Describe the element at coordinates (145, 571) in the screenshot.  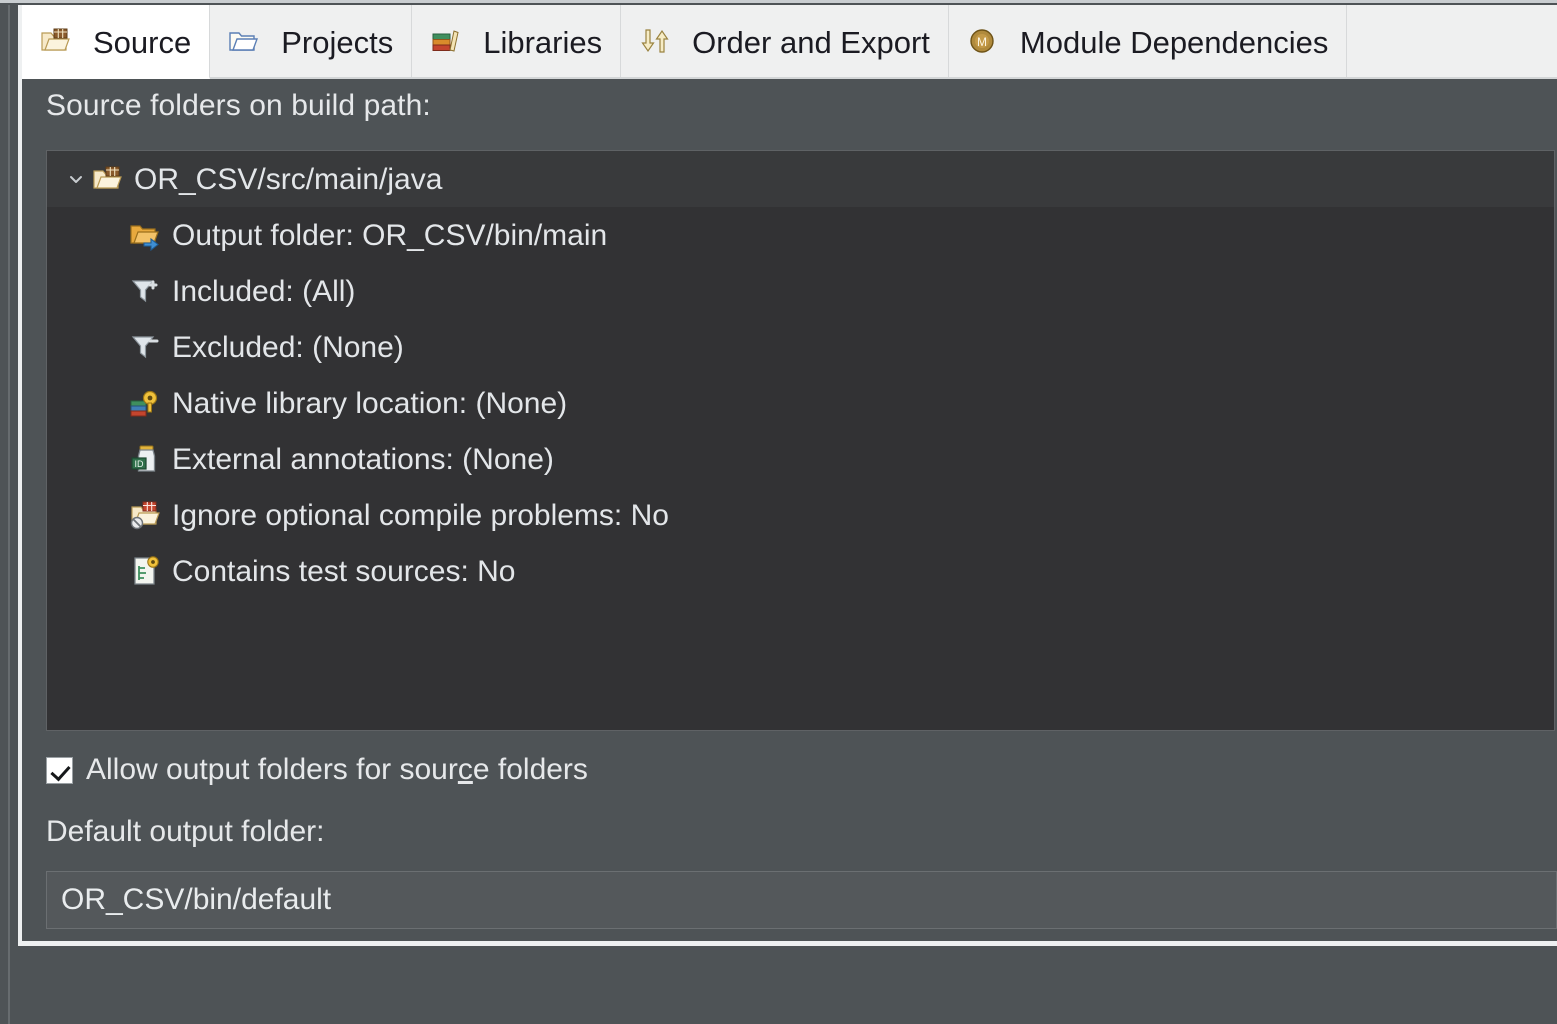
I see `test-sources-icon` at that location.